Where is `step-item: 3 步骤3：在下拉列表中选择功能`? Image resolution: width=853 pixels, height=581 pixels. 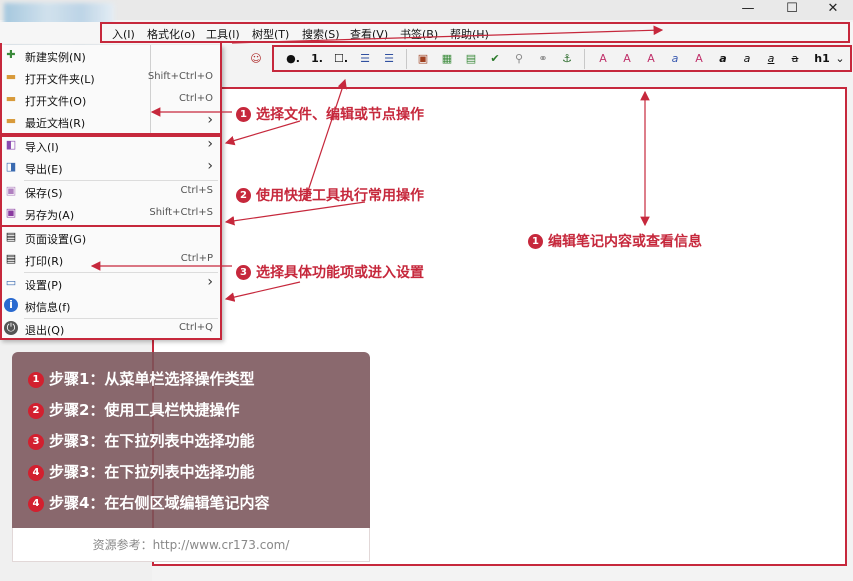 step-item: 3 步骤3：在下拉列表中选择功能 is located at coordinates (141, 440).